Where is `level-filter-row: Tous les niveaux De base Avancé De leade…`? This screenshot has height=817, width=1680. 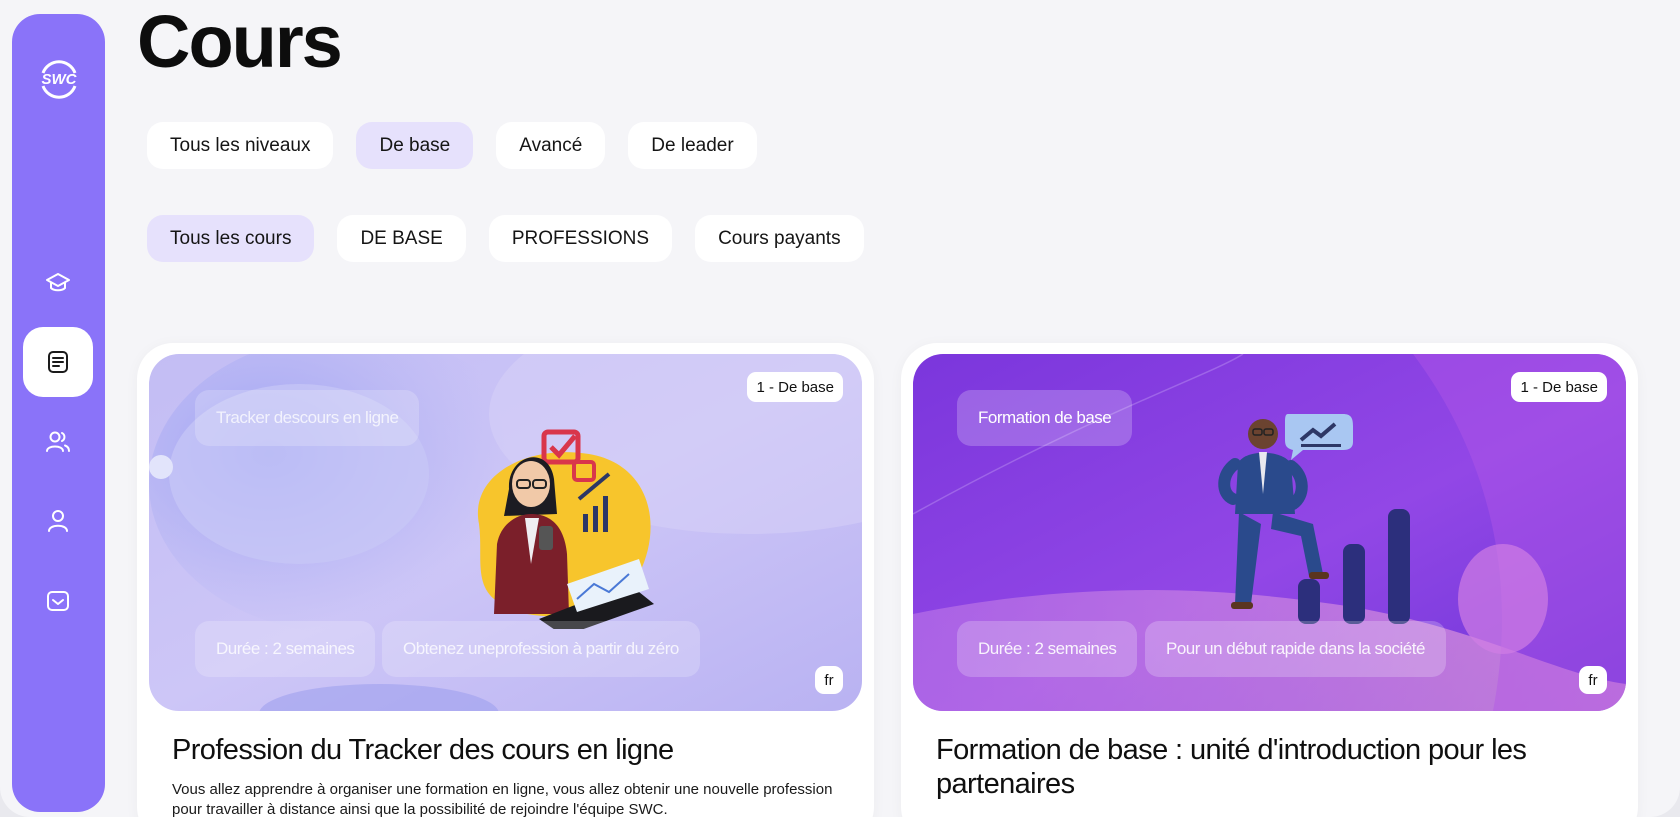
level-filter-row: Tous les niveaux De base Avancé De leade… is located at coordinates (452, 145).